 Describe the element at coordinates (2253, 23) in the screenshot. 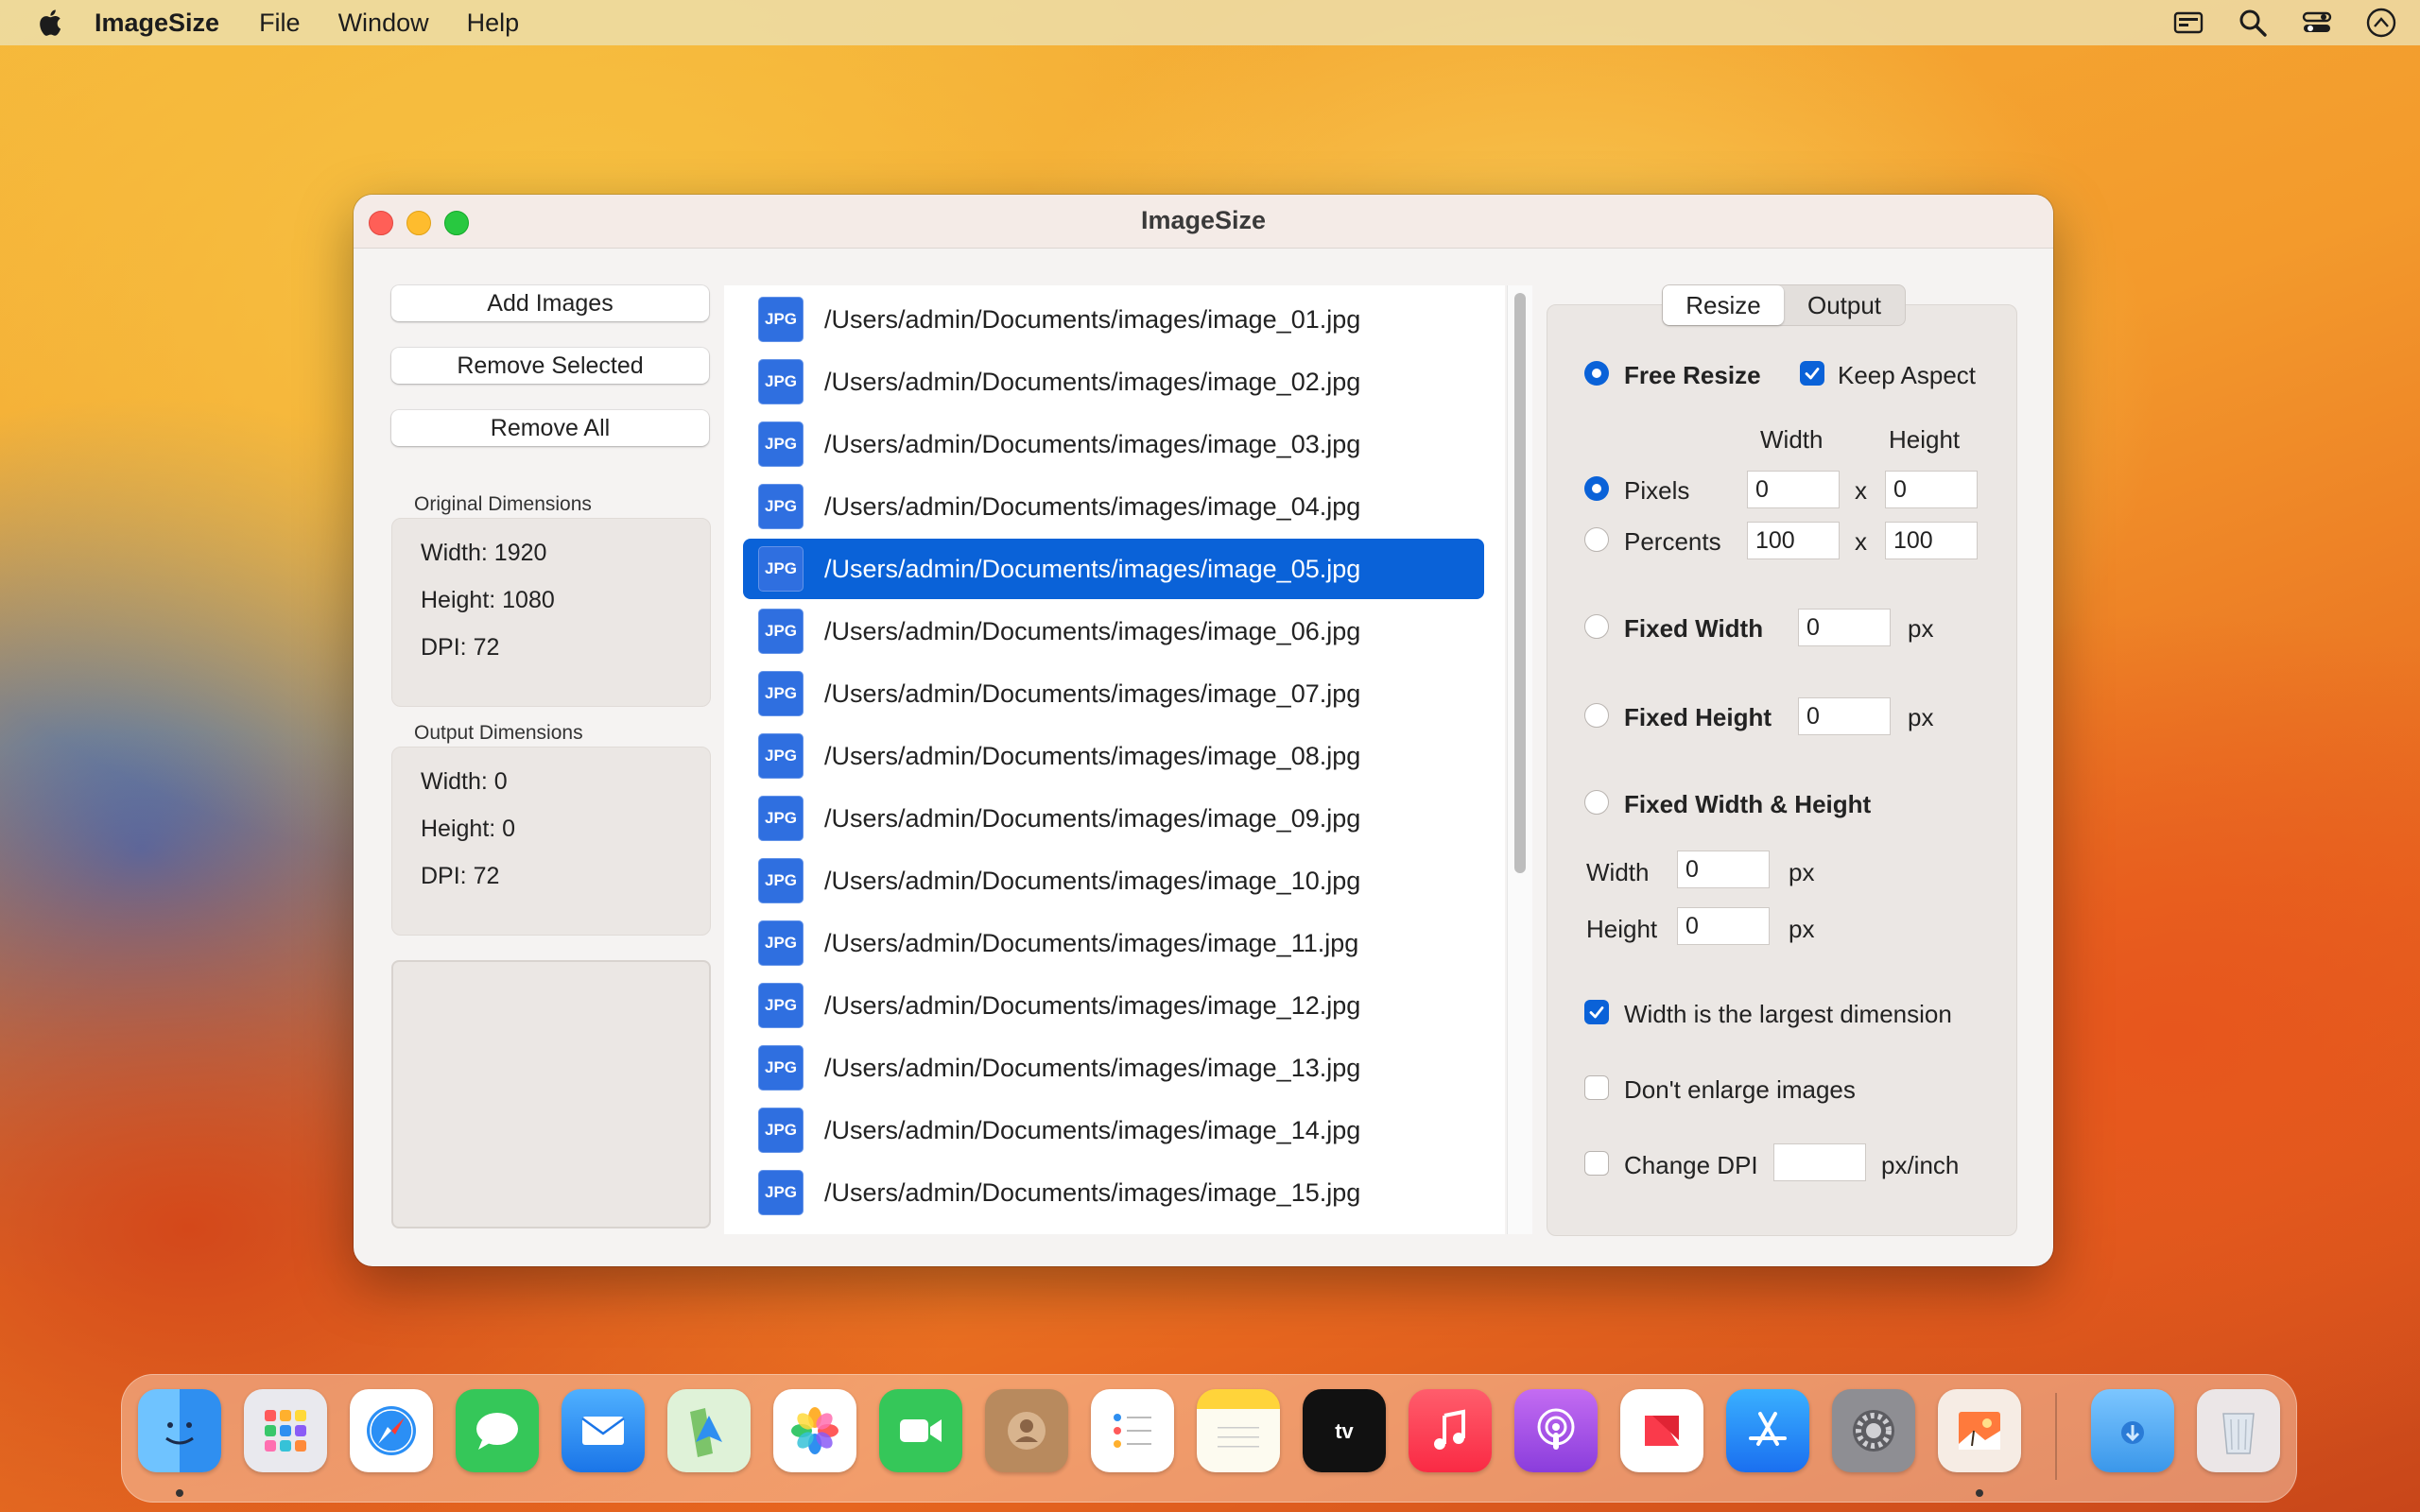

I see `spotlight-search-icon` at that location.